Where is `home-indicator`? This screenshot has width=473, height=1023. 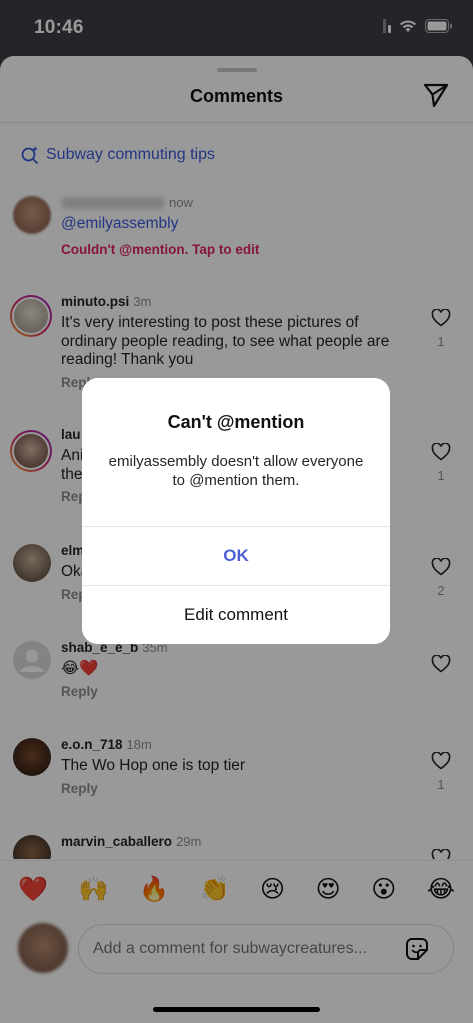
home-indicator is located at coordinates (236, 1009).